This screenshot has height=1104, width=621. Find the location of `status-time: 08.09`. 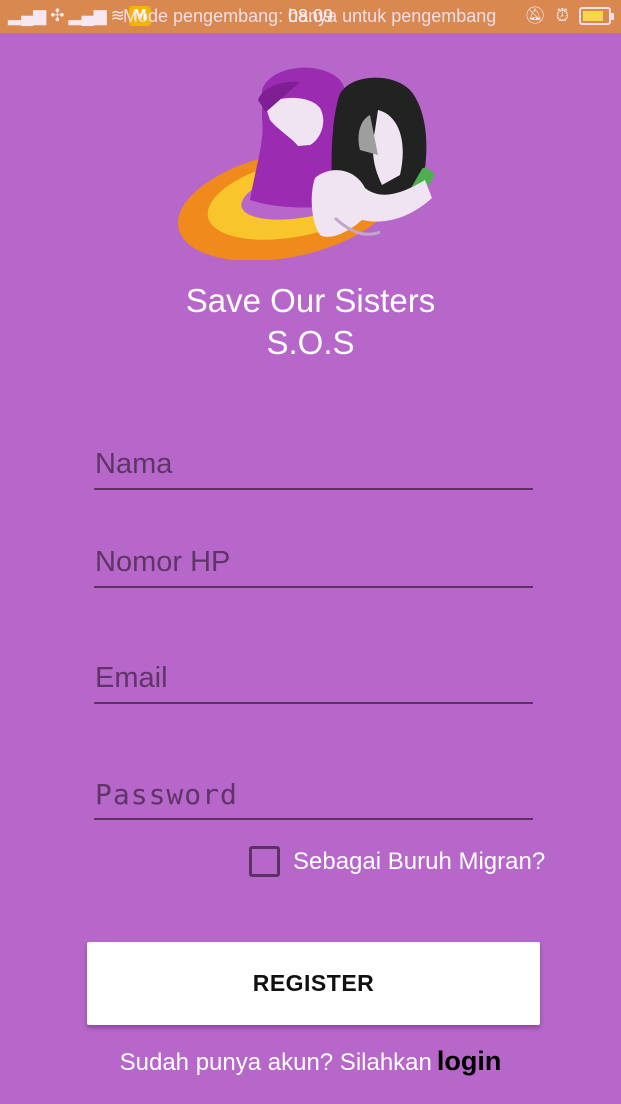

status-time: 08.09 is located at coordinates (311, 16).